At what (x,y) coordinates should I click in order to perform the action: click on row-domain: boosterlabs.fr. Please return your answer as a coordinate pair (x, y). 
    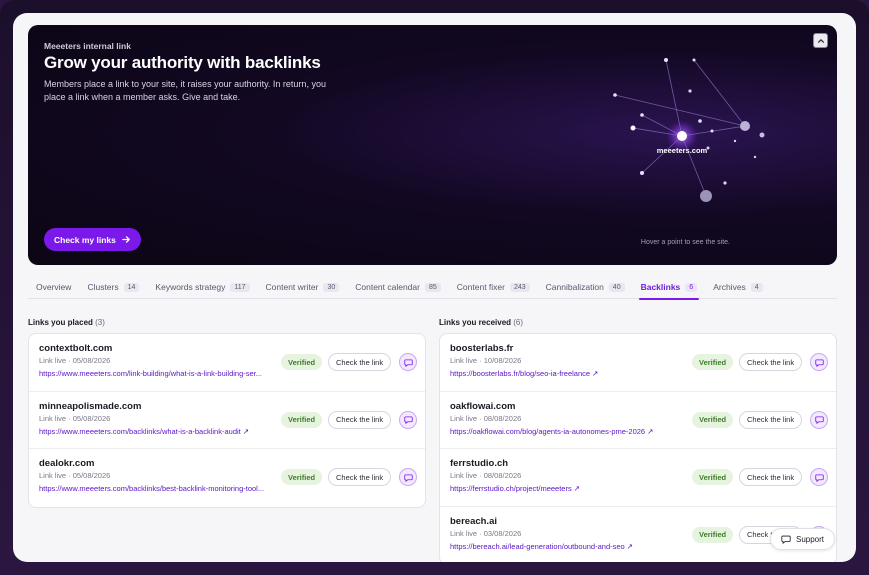
    Looking at the image, I should click on (482, 348).